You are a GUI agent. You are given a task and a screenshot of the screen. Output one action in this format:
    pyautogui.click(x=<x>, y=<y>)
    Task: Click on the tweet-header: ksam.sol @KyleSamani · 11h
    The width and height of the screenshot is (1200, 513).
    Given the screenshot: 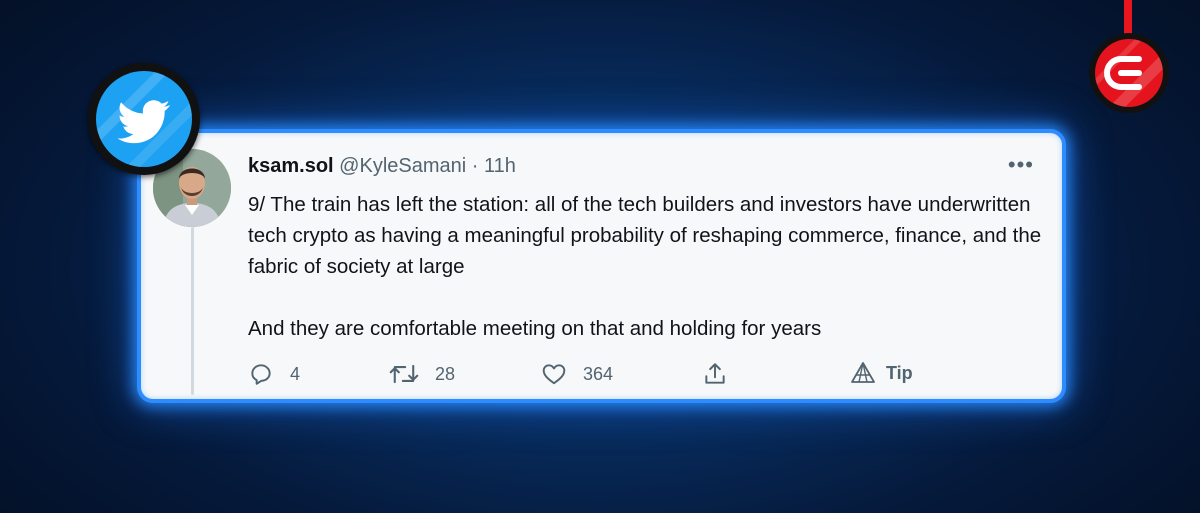 What is the action you would take?
    pyautogui.click(x=382, y=166)
    